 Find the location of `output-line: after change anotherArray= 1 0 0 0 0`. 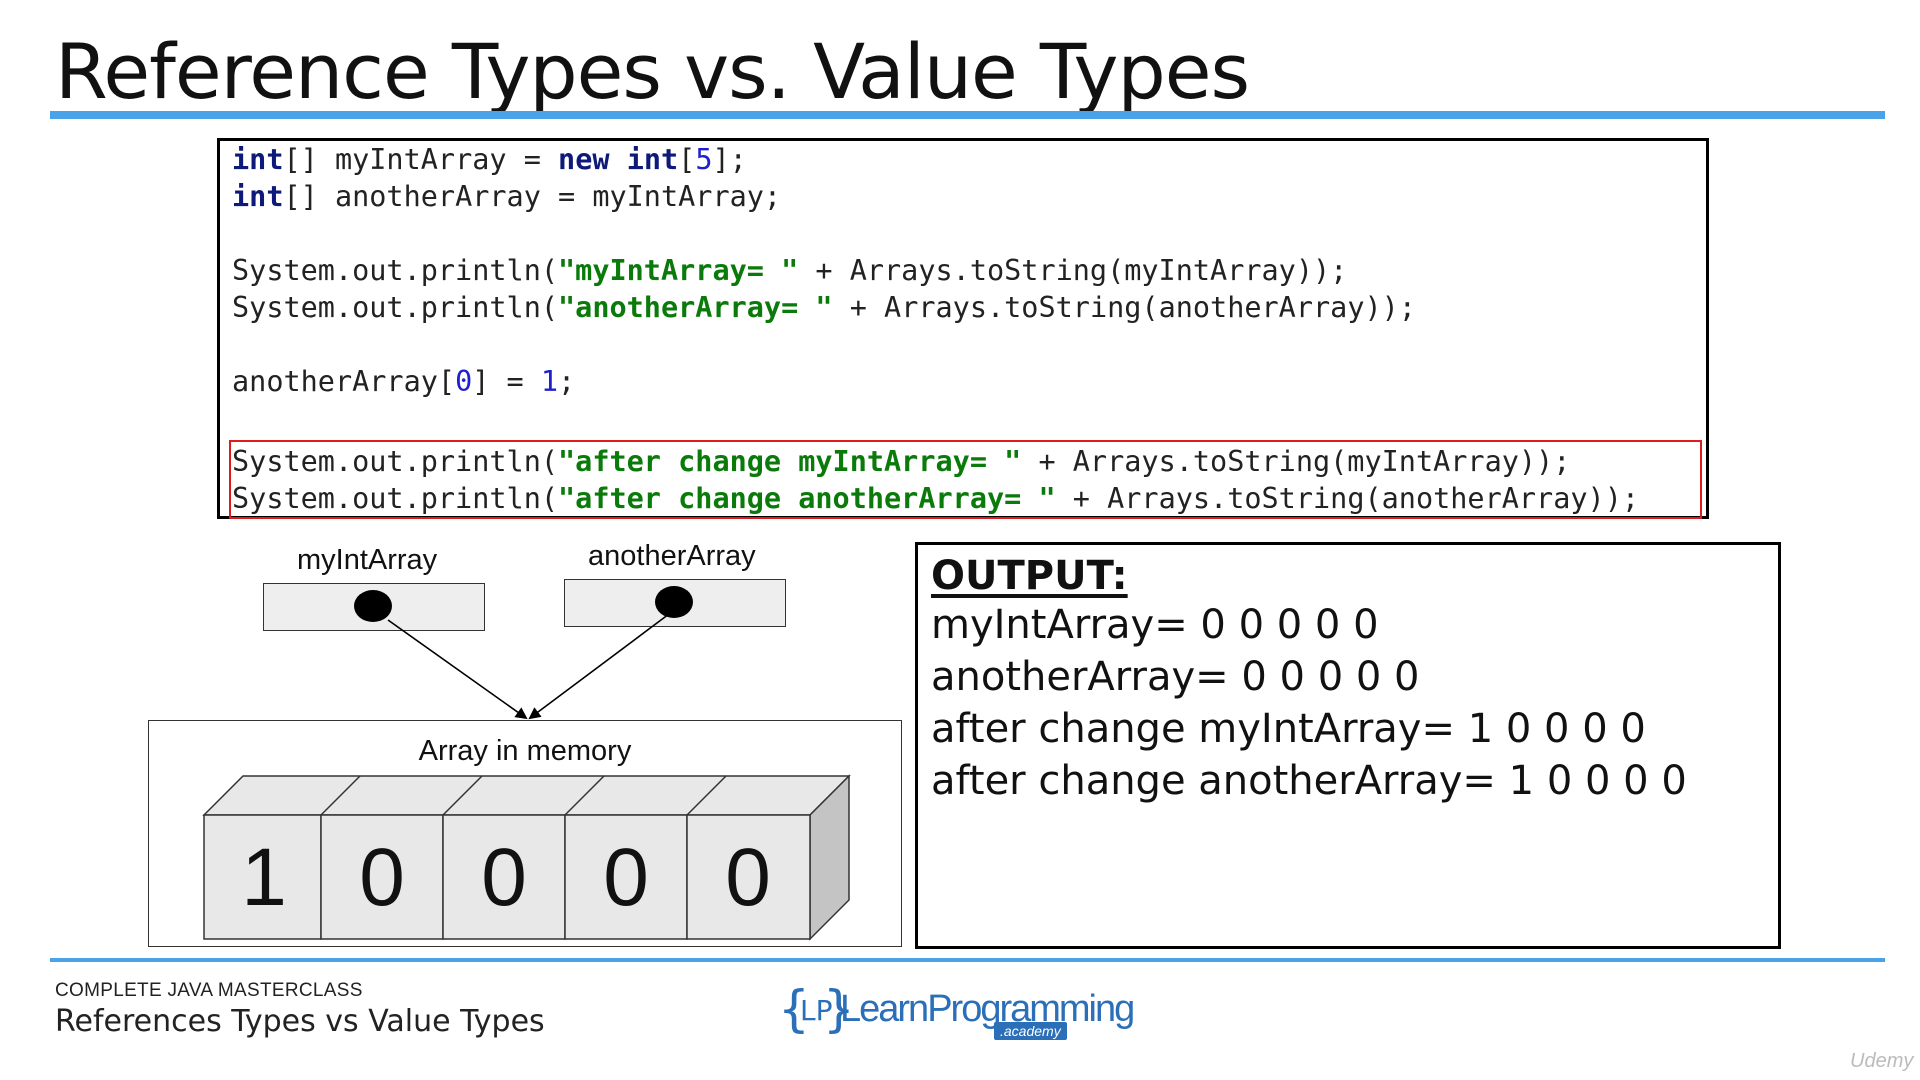

output-line: after change anotherArray= 1 0 0 0 0 is located at coordinates (1309, 781).